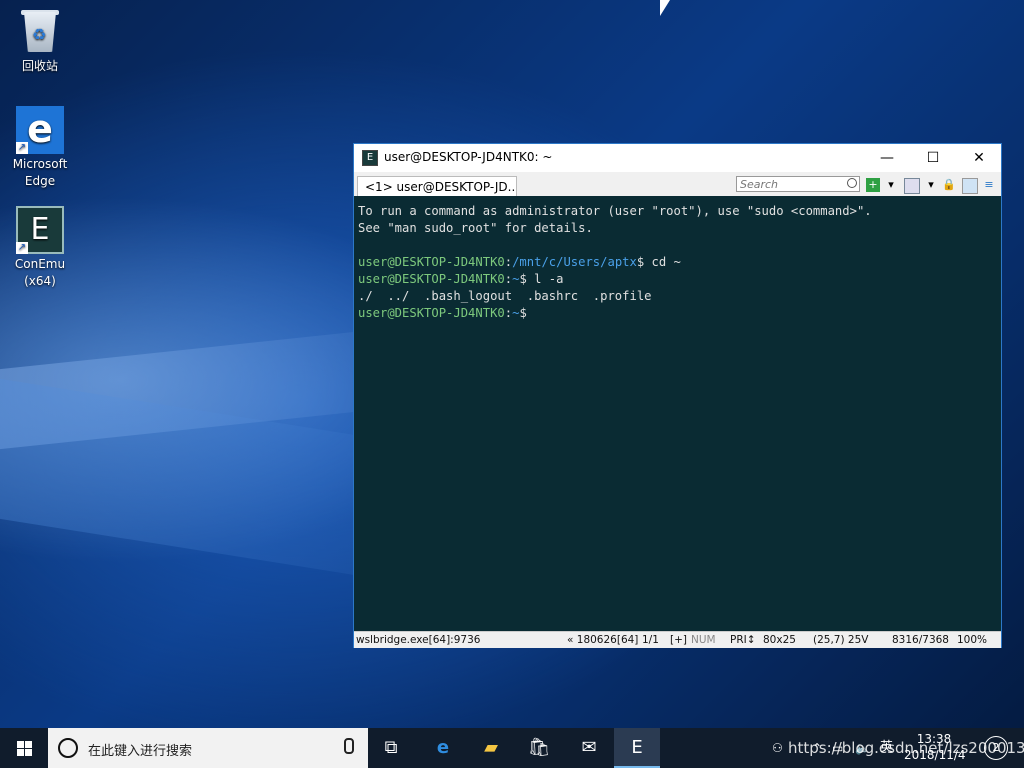 This screenshot has height=768, width=1024. Describe the element at coordinates (602, 640) in the screenshot. I see `status-pid: « 180626[64]` at that location.